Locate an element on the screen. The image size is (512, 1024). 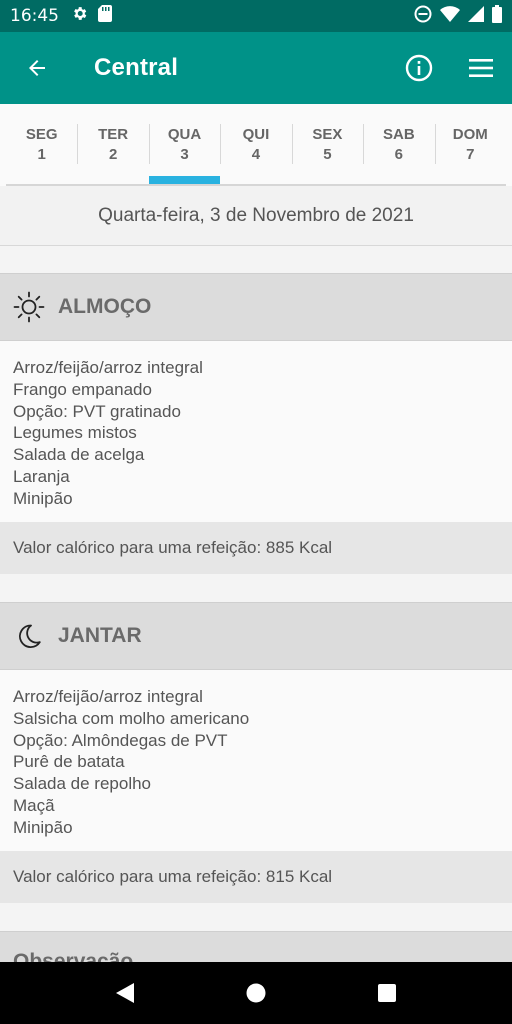
tab-qua: QUA 3 is located at coordinates (184, 144).